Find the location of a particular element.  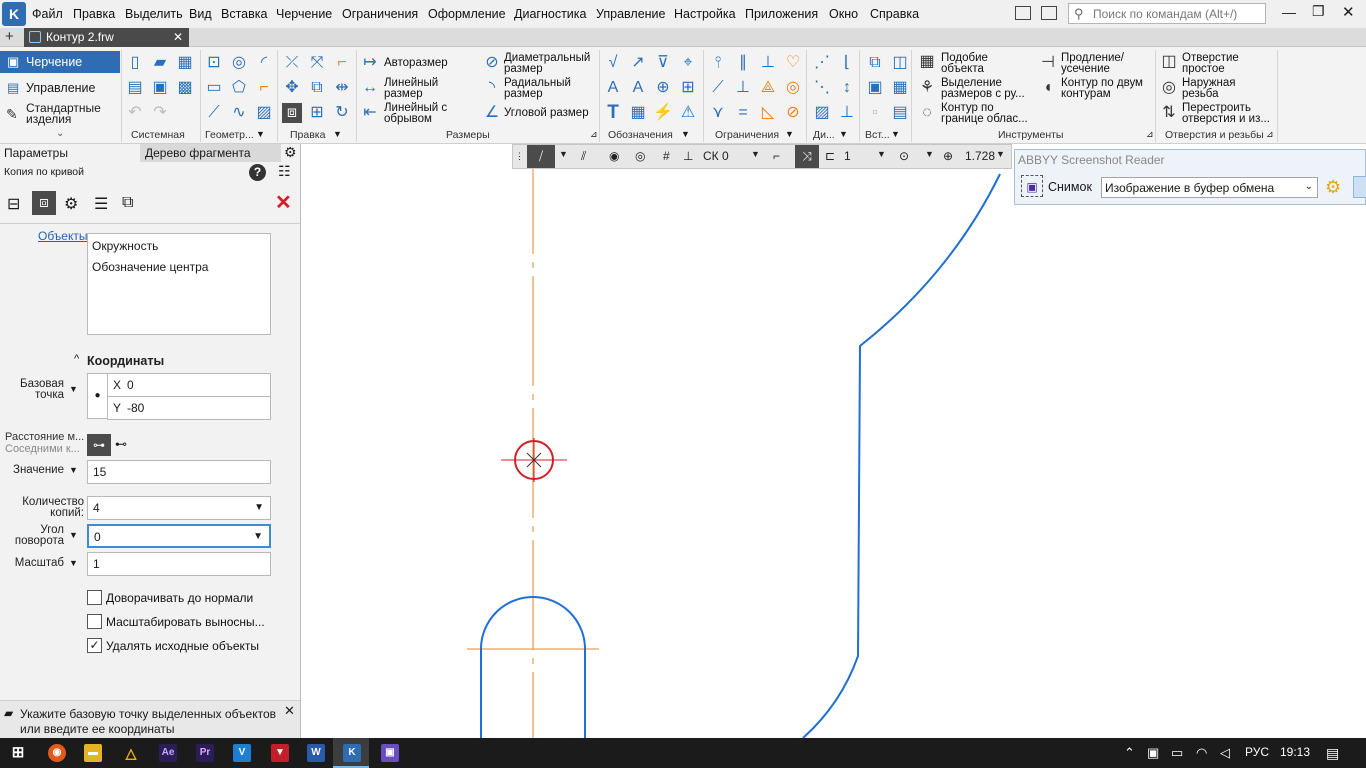

coords-header: Координаты is located at coordinates (125, 361).